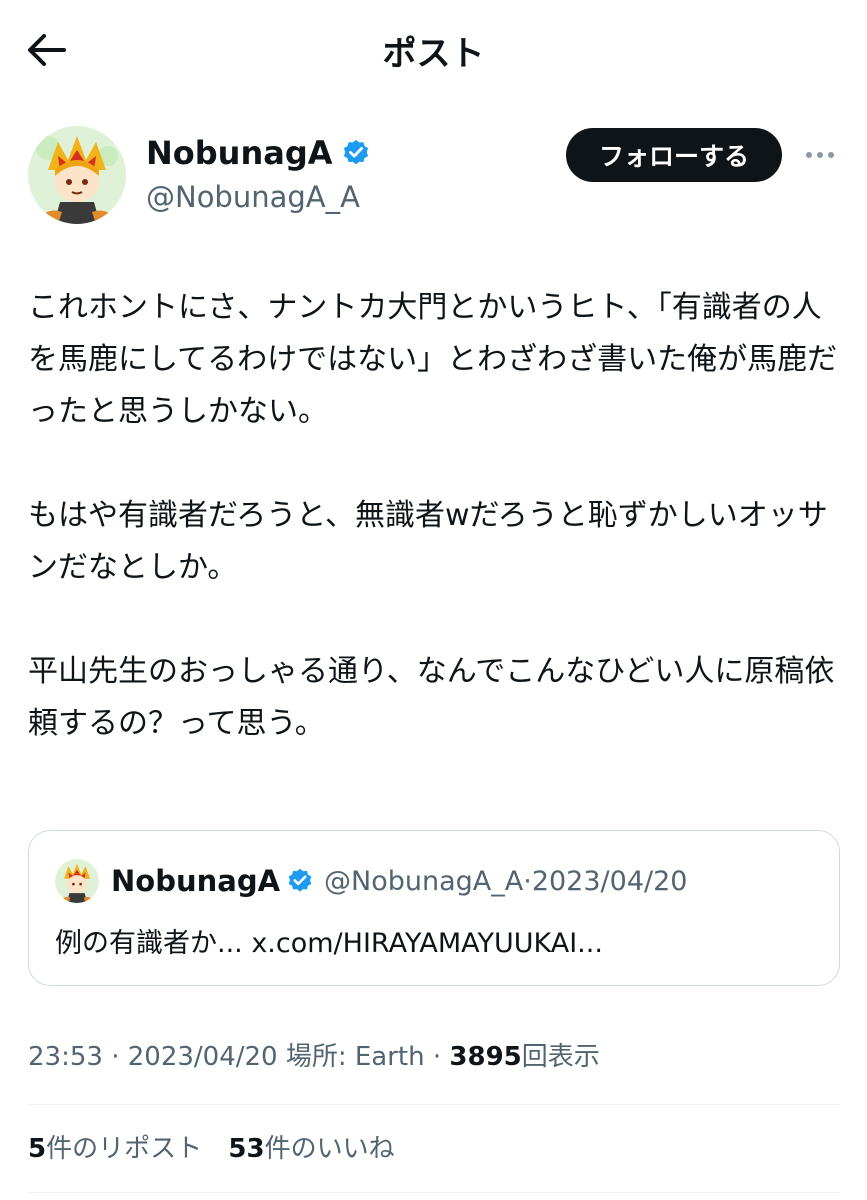 This screenshot has height=1200, width=867. Describe the element at coordinates (428, 541) in the screenshot. I see `tweet-paragraph: もはや有識者だろうと、無識者wだろうと恥ずかしいオッサンだなとしか。` at that location.